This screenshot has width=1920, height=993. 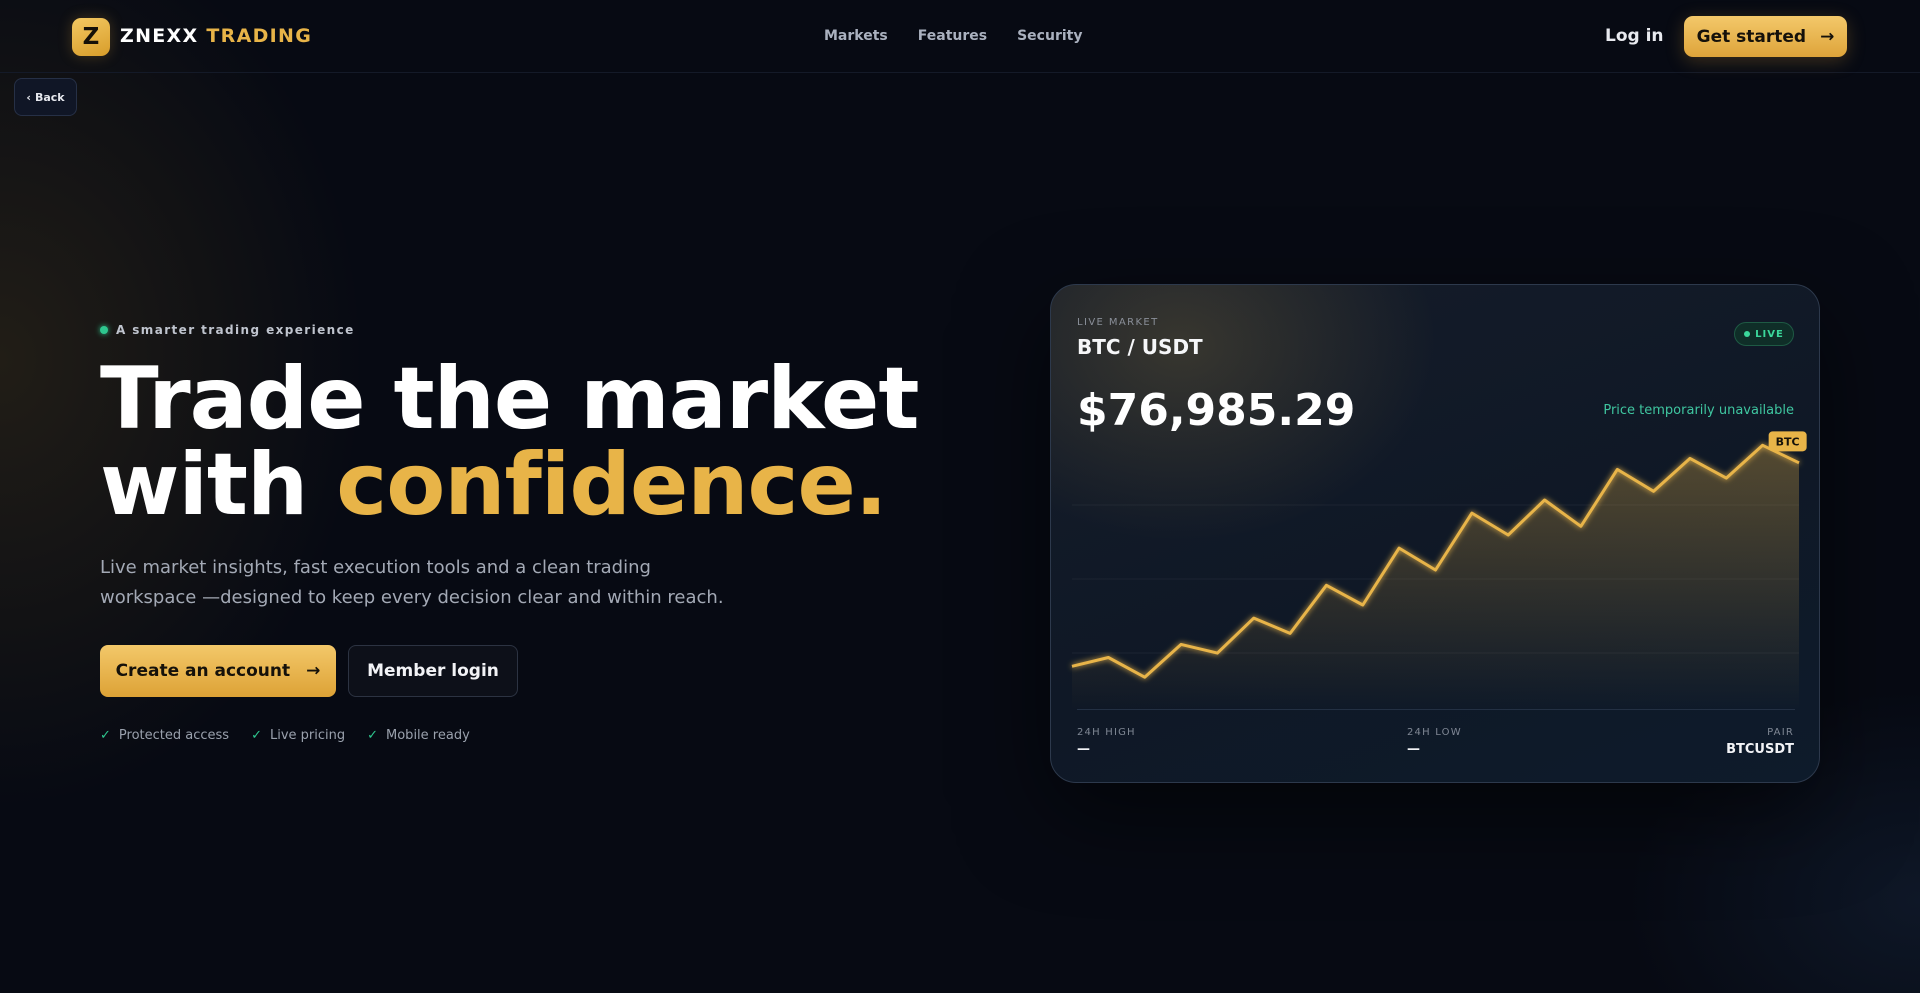 I want to click on member-login-button: Member login, so click(x=433, y=671).